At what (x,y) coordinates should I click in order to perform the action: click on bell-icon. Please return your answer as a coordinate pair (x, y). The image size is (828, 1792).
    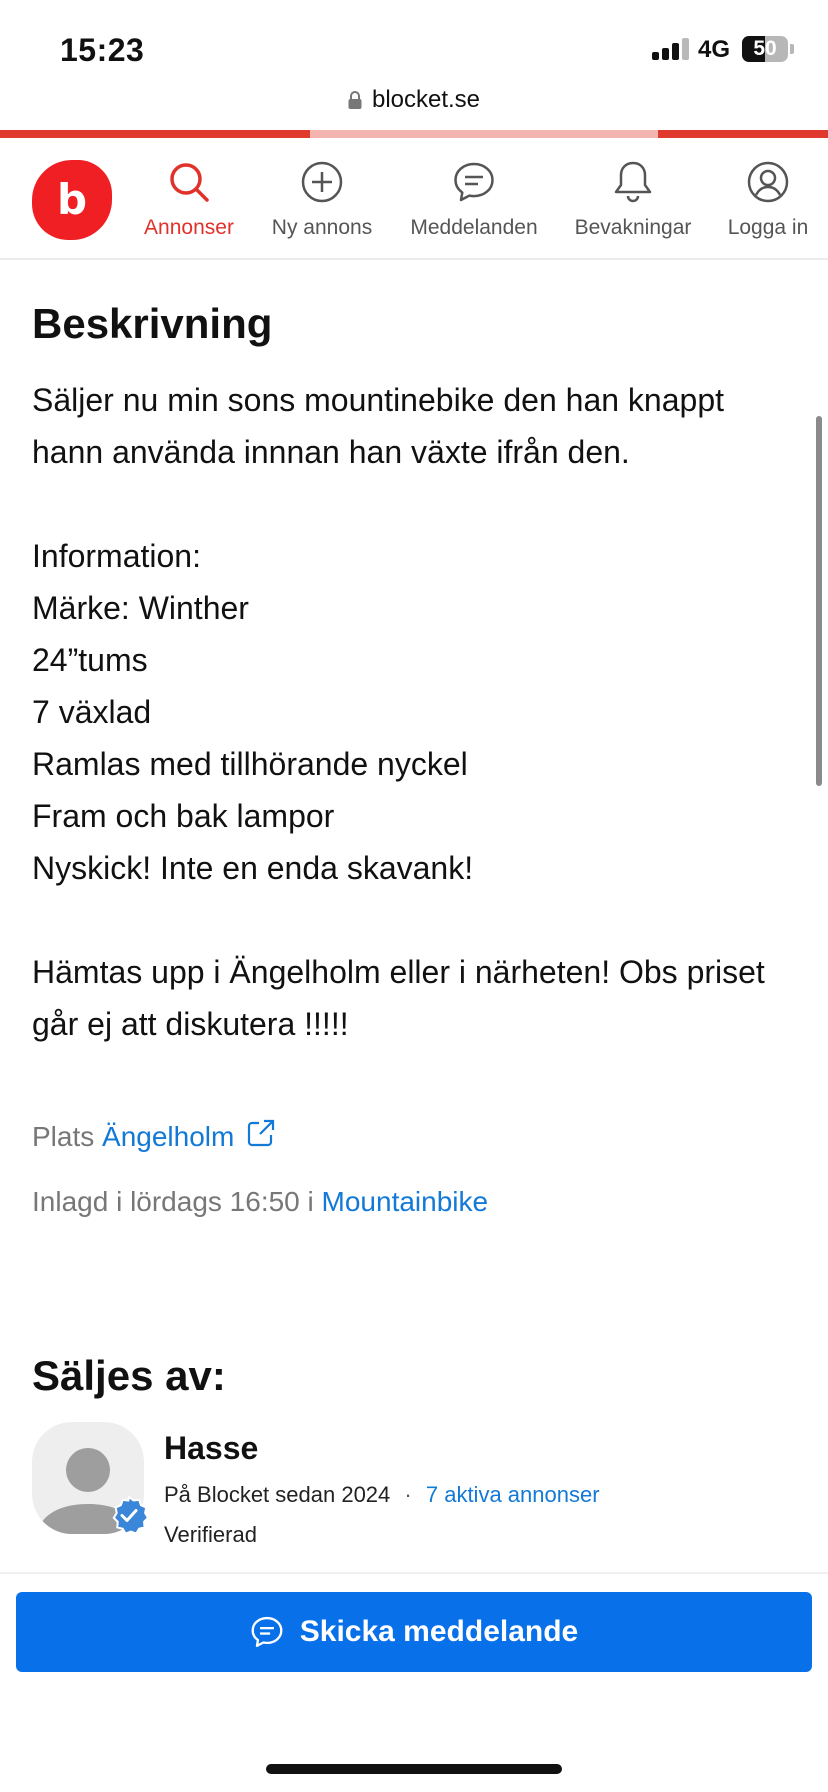
    Looking at the image, I should click on (633, 182).